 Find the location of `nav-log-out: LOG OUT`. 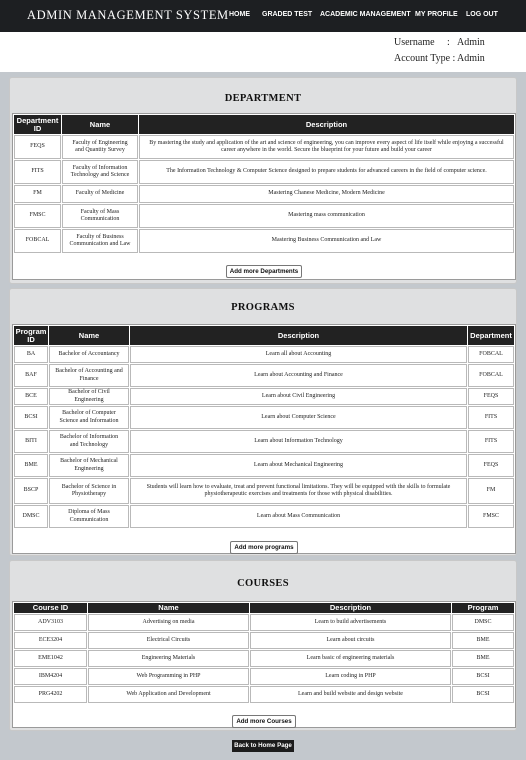

nav-log-out: LOG OUT is located at coordinates (482, 14).